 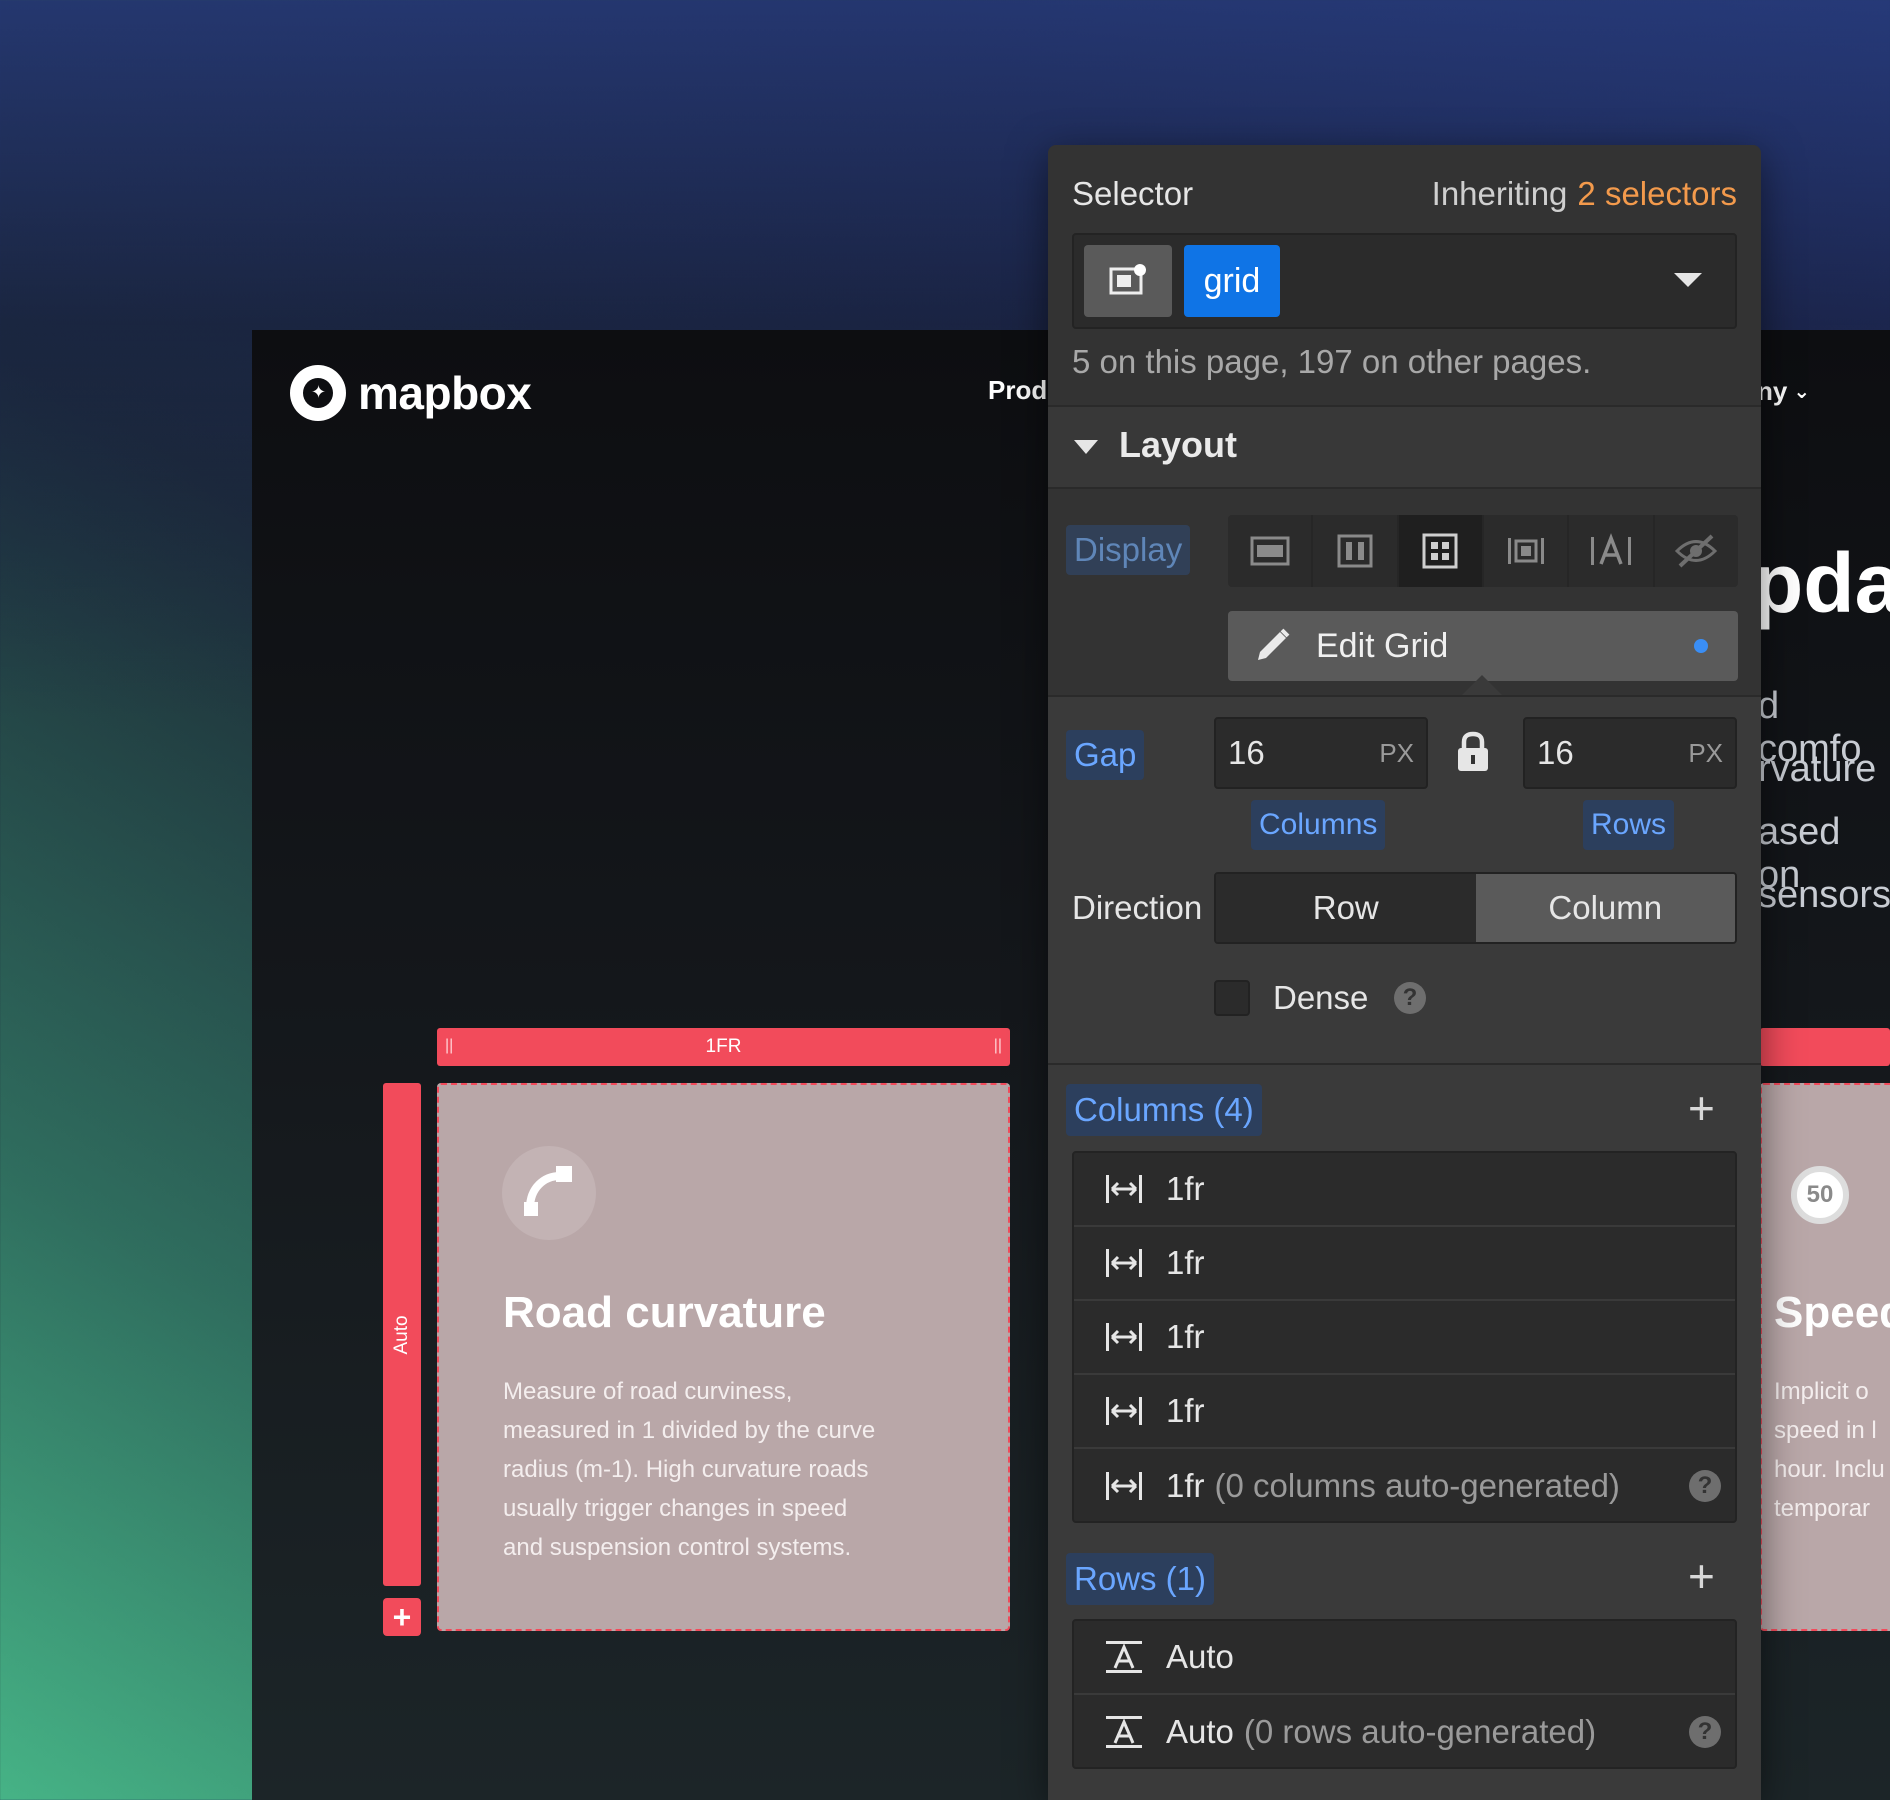 I want to click on lock-icon, so click(x=1473, y=752).